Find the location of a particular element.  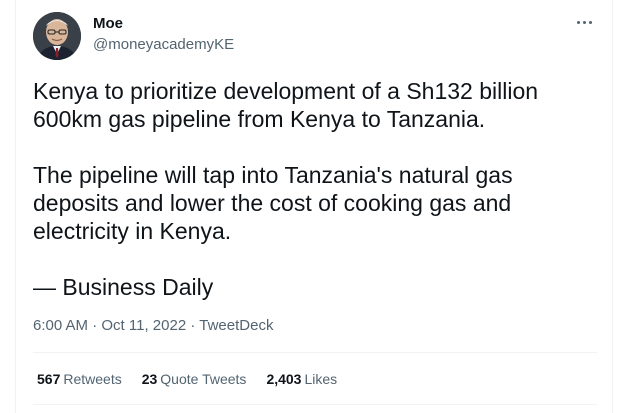

likes-label: Likes is located at coordinates (321, 379).